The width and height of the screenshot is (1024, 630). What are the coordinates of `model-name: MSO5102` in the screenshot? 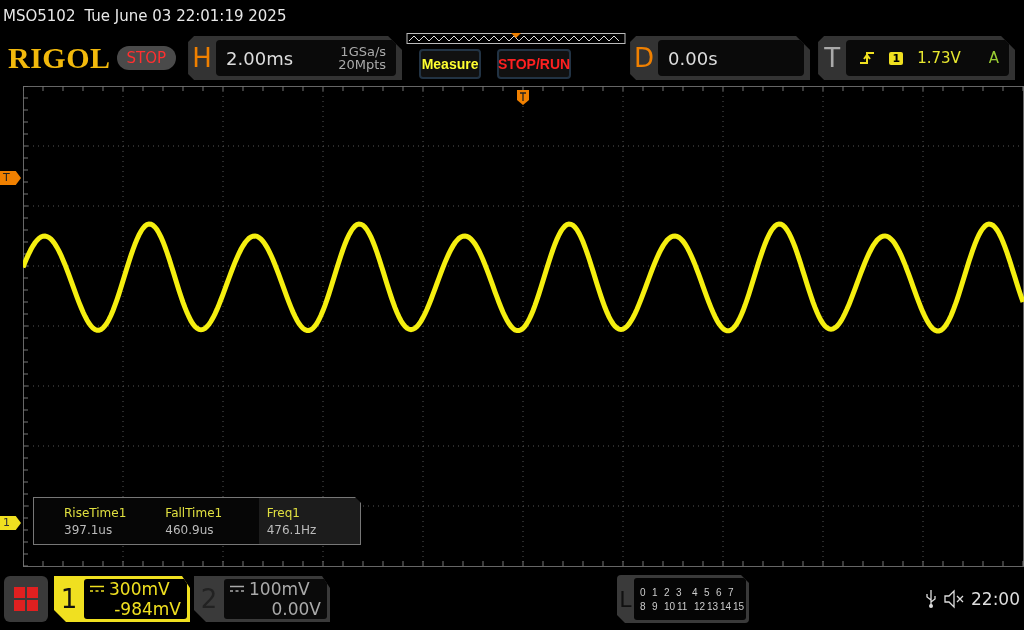 It's located at (39, 16).